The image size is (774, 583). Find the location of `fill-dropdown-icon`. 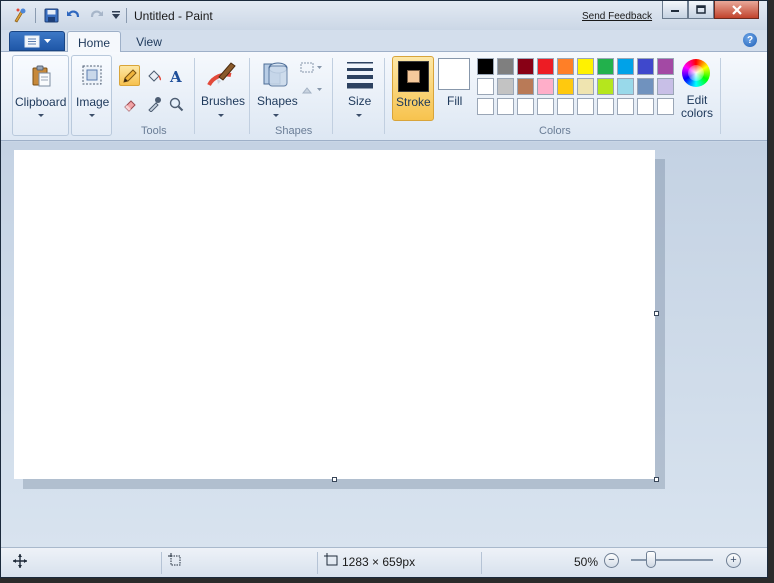

fill-dropdown-icon is located at coordinates (312, 90).